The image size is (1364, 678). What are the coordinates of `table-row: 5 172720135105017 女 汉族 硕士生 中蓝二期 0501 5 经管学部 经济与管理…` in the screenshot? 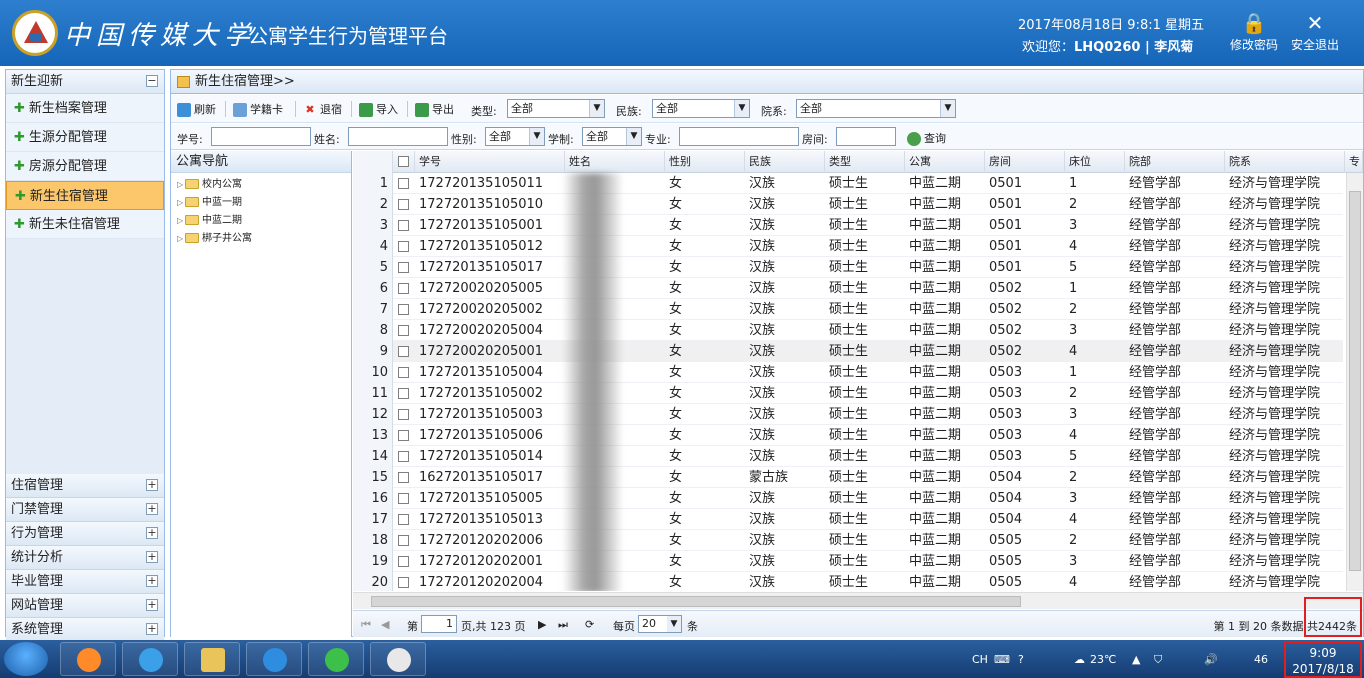 It's located at (848, 267).